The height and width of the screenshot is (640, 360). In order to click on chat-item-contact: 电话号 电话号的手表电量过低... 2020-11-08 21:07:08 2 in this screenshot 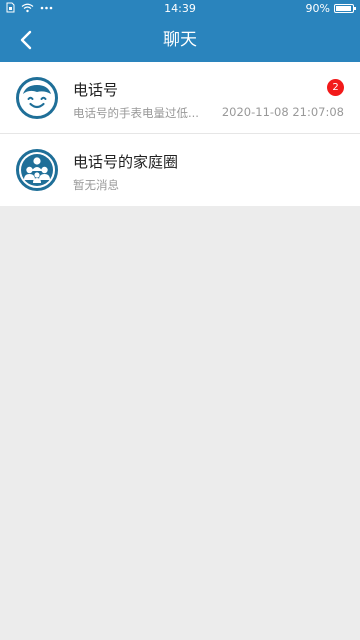, I will do `click(180, 98)`.